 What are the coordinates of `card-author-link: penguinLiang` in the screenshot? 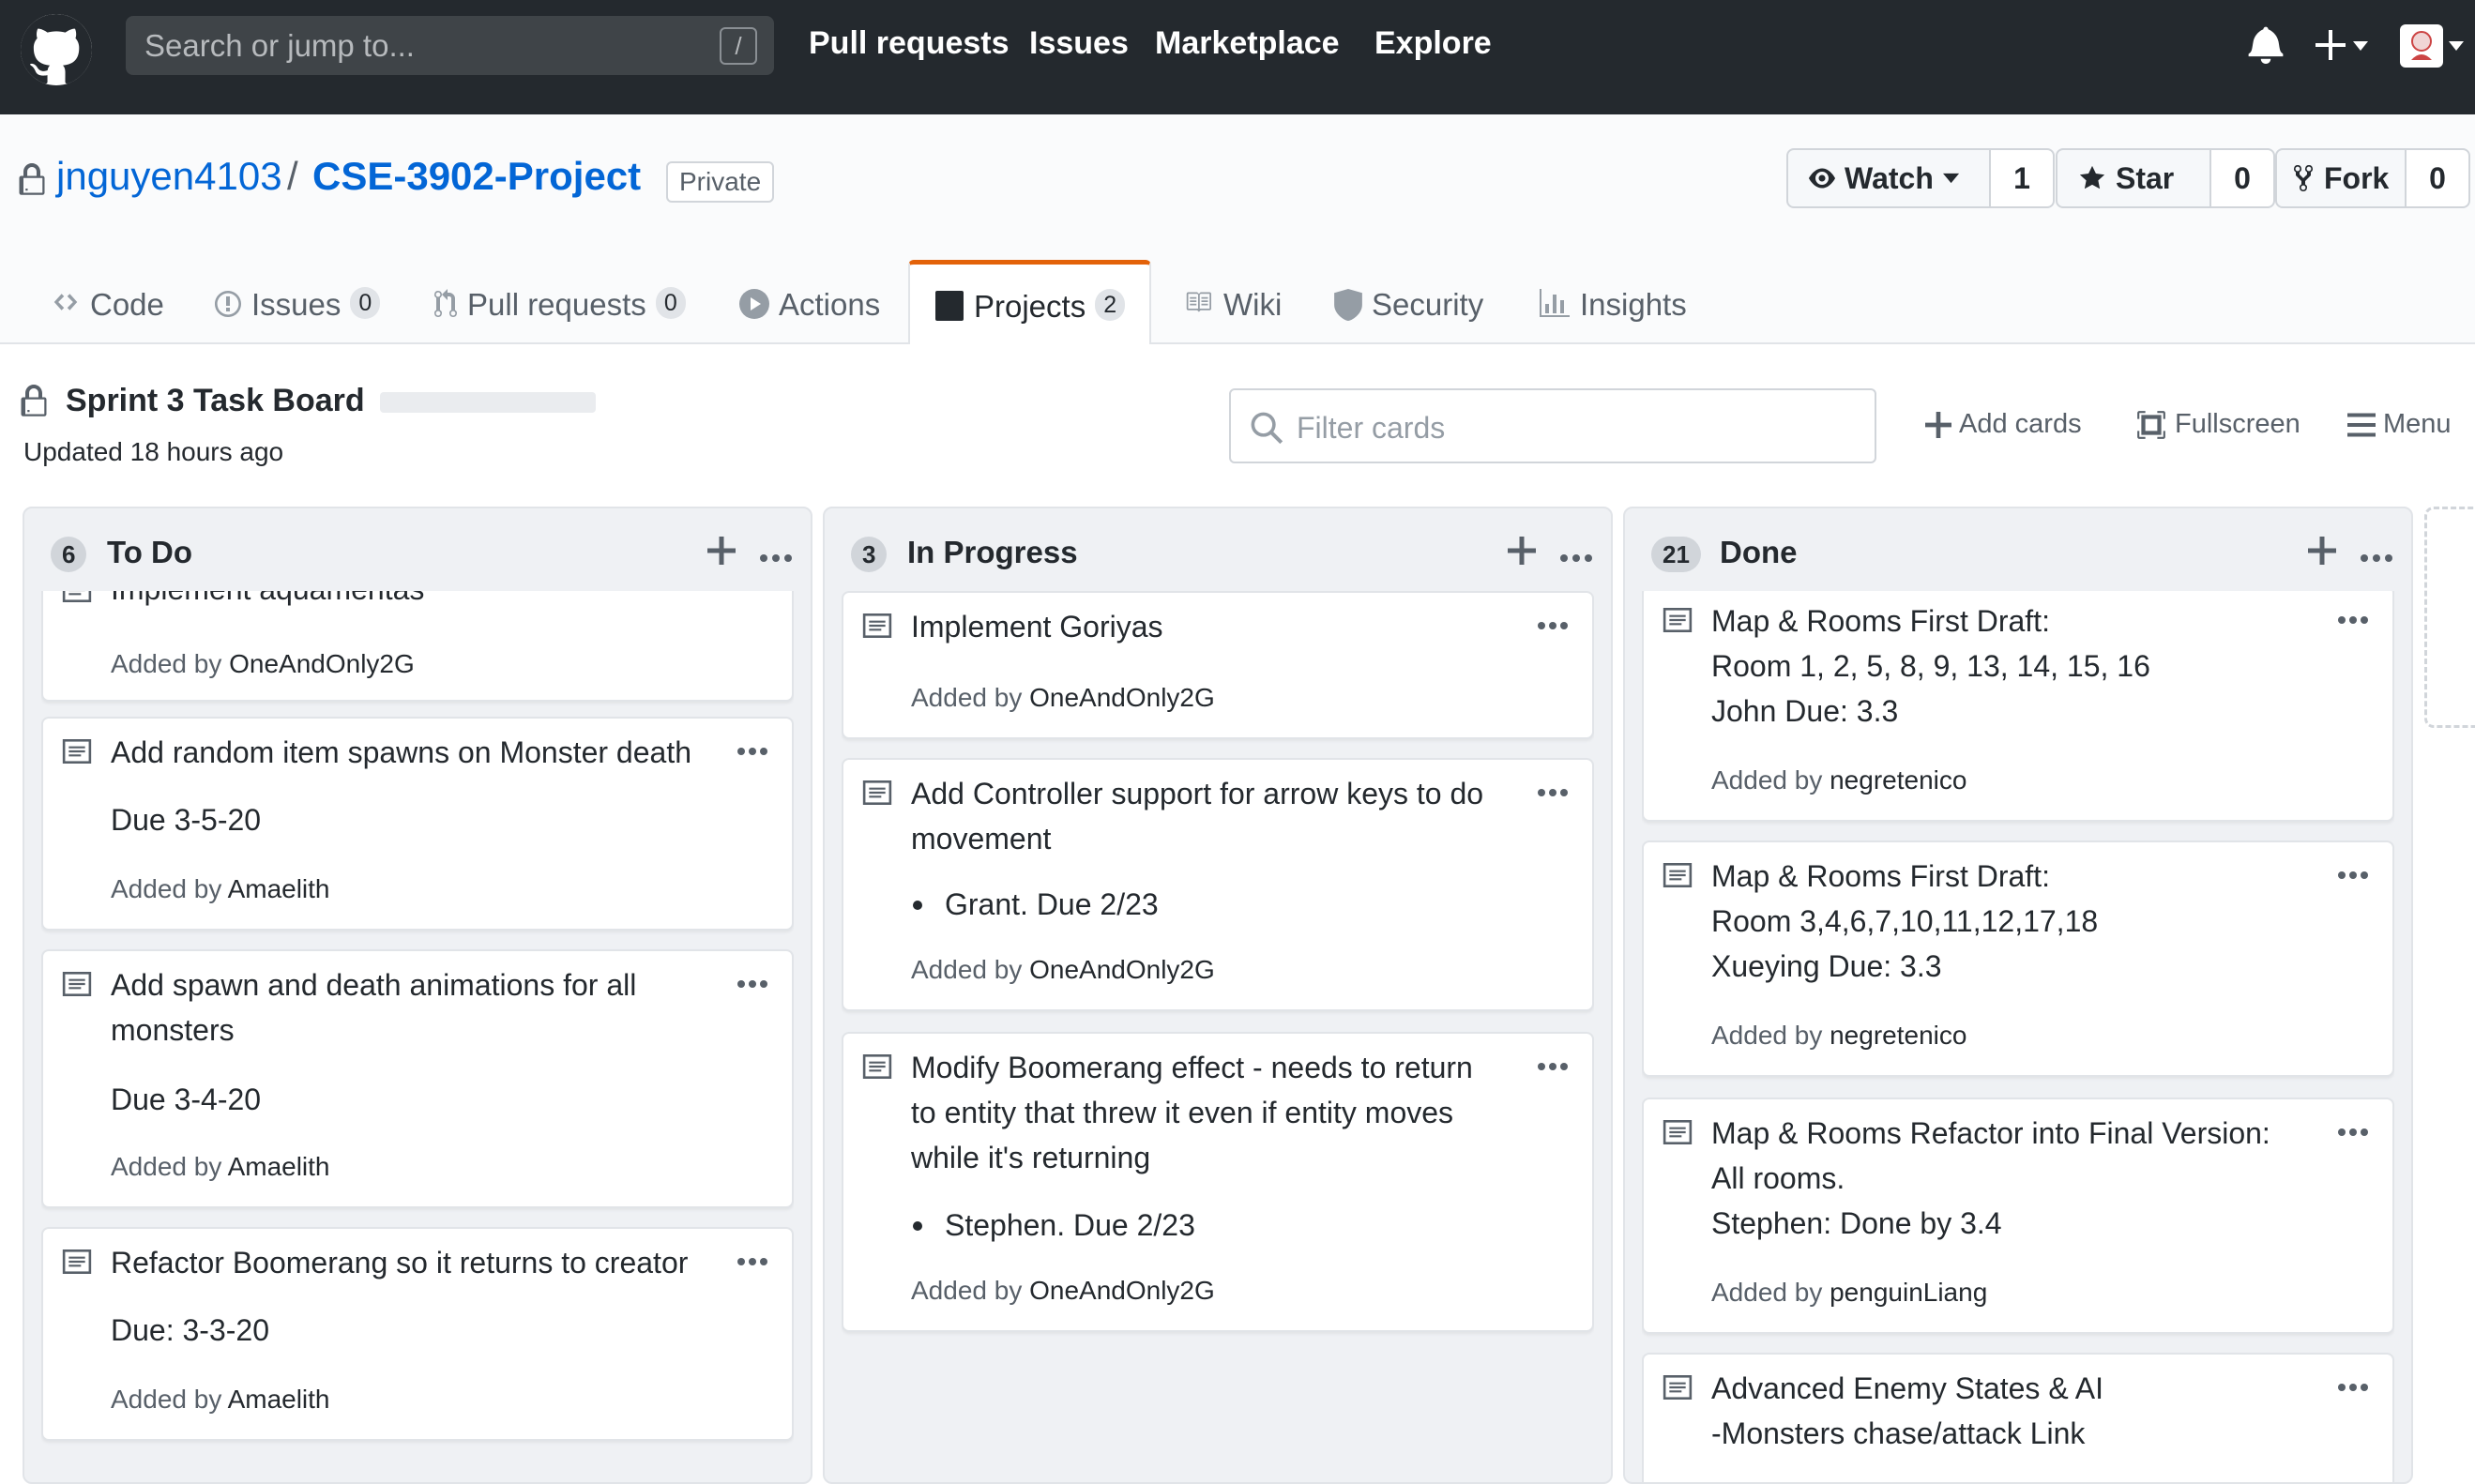 It's located at (1908, 1293).